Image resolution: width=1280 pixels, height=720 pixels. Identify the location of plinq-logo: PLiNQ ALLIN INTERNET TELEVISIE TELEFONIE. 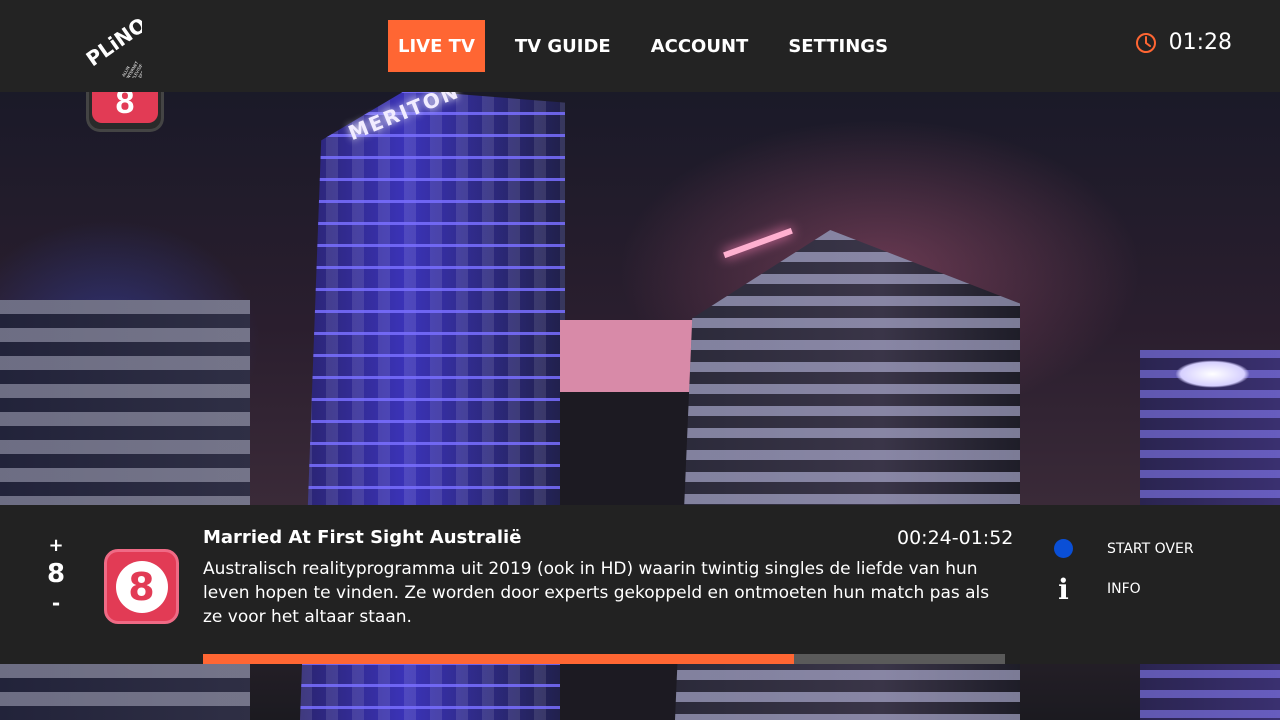
(112, 46).